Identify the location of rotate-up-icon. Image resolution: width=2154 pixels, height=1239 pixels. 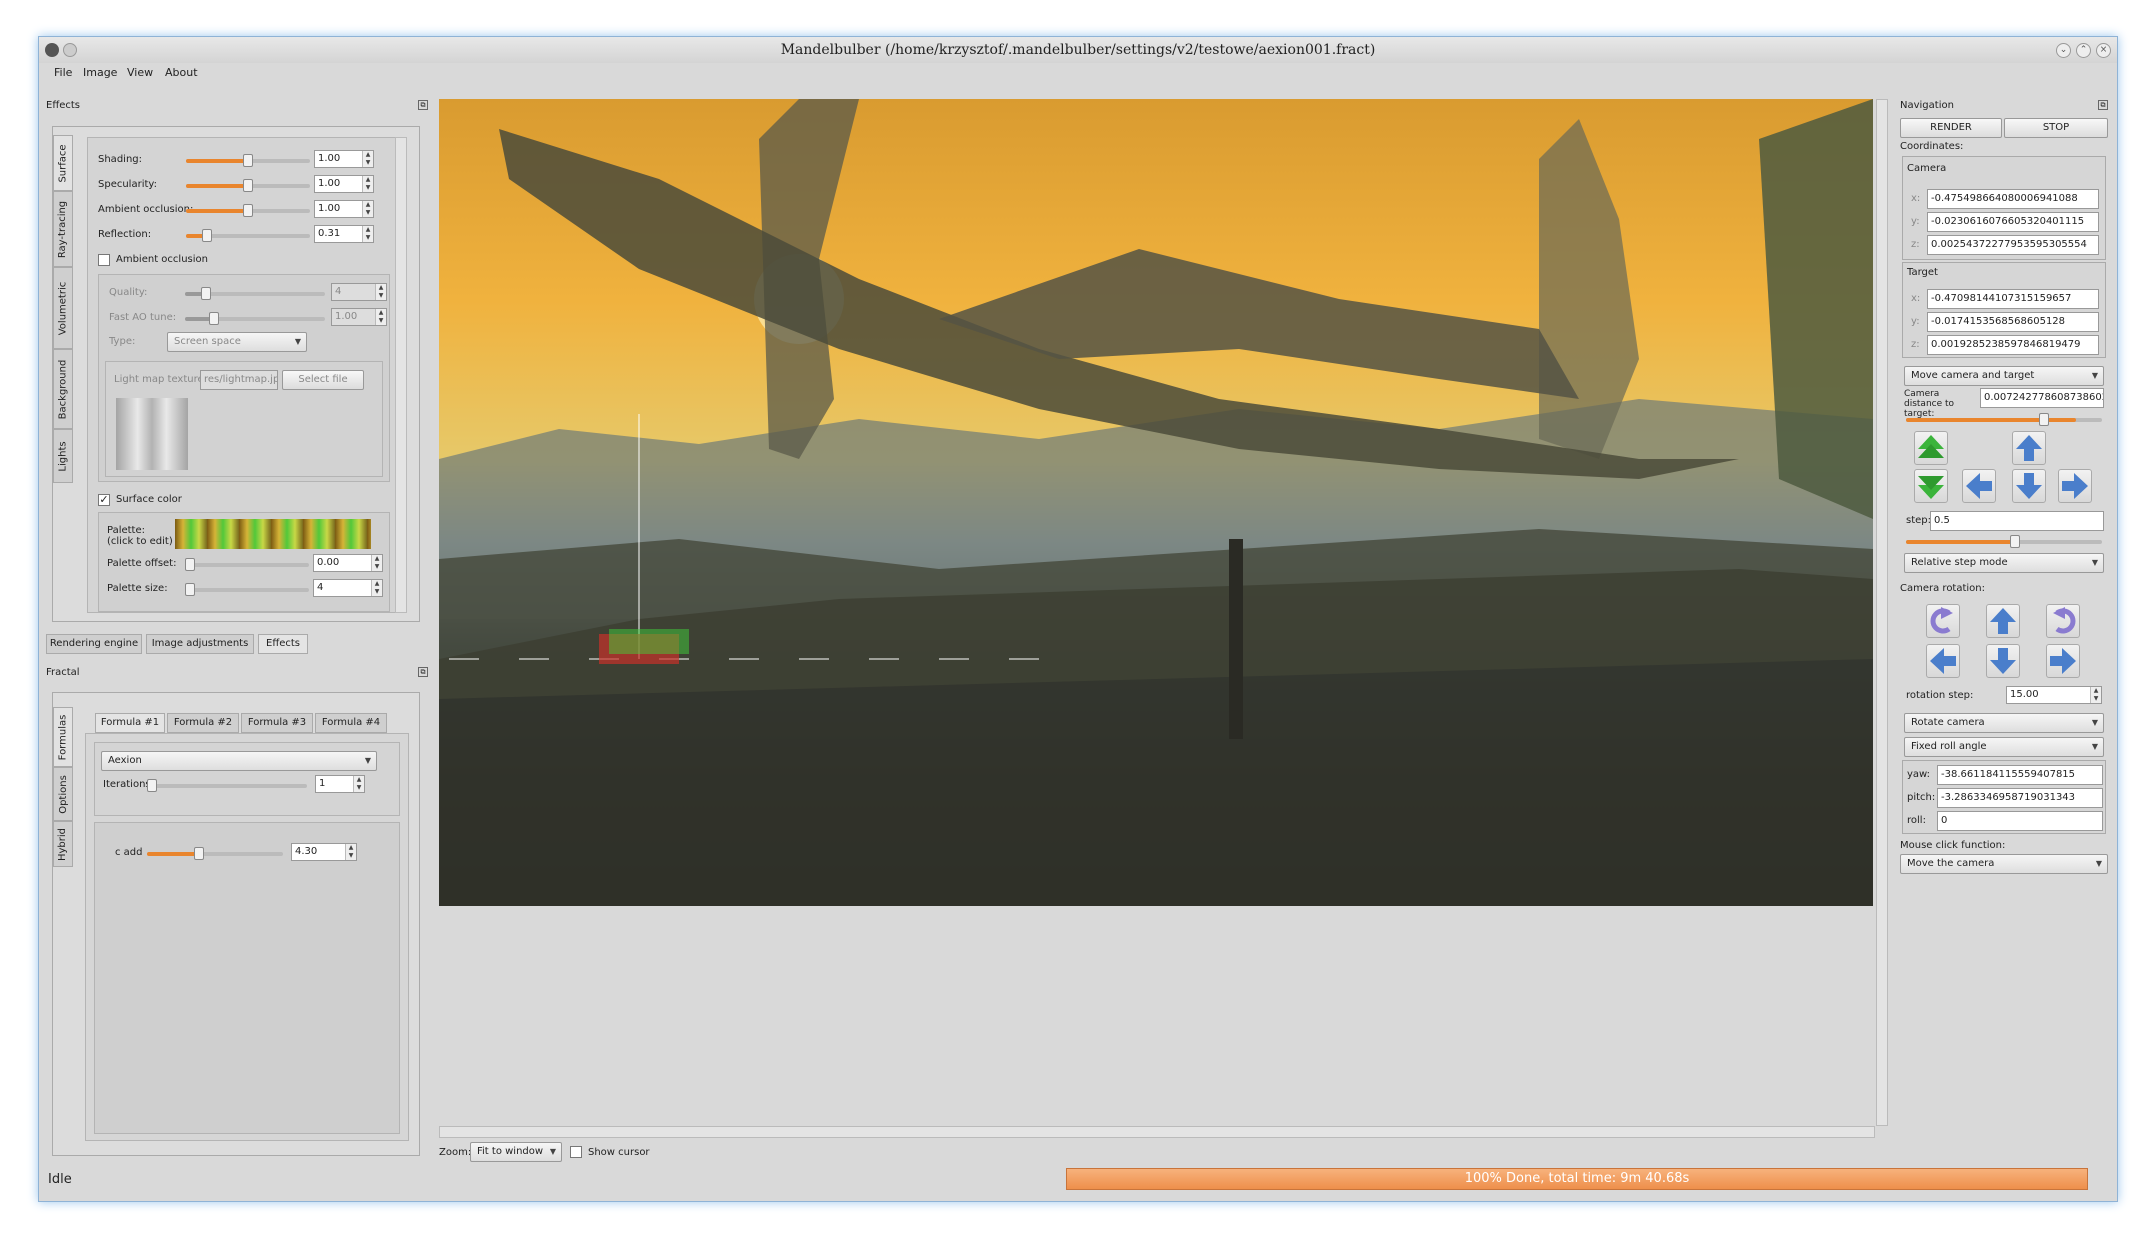
(2003, 621).